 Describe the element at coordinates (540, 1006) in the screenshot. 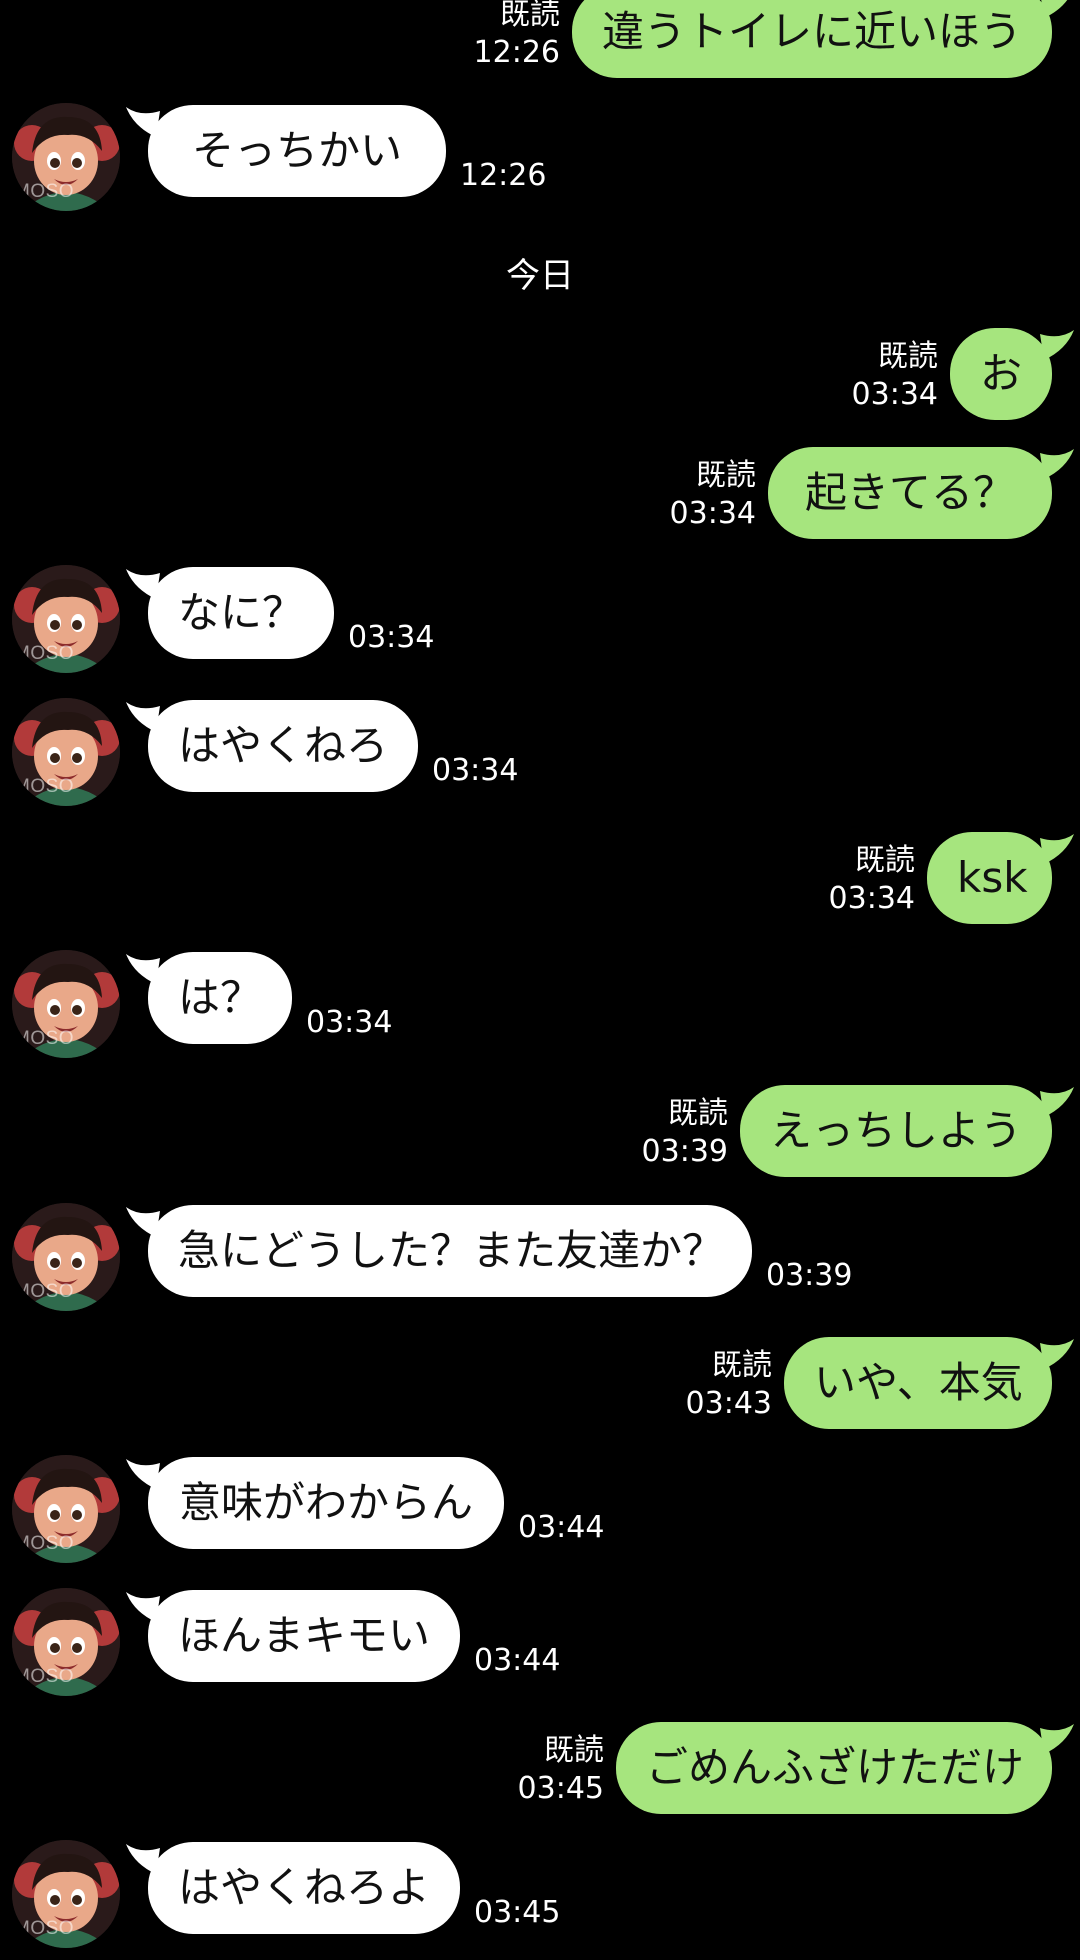

I see `incoming-message: MOSO は？ 03:34` at that location.